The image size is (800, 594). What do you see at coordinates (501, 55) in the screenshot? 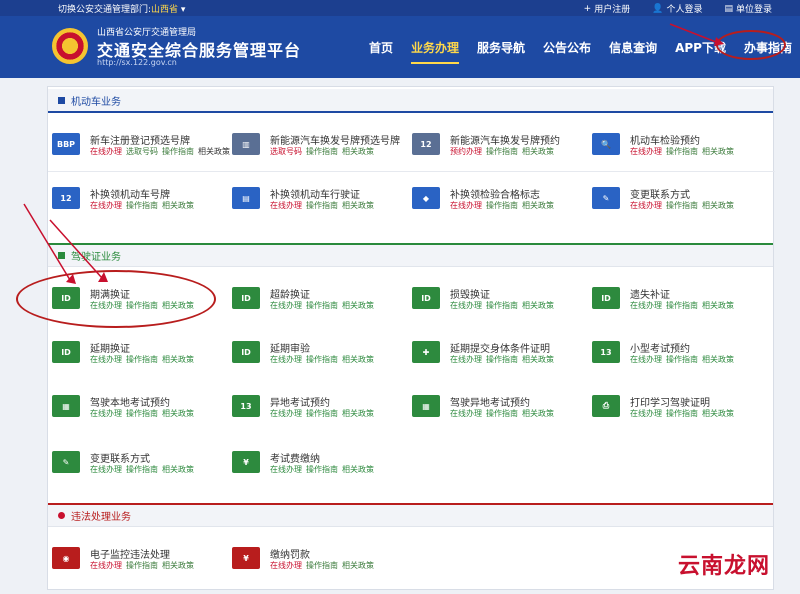
I see `nav-service-guide: 服务导航` at bounding box center [501, 55].